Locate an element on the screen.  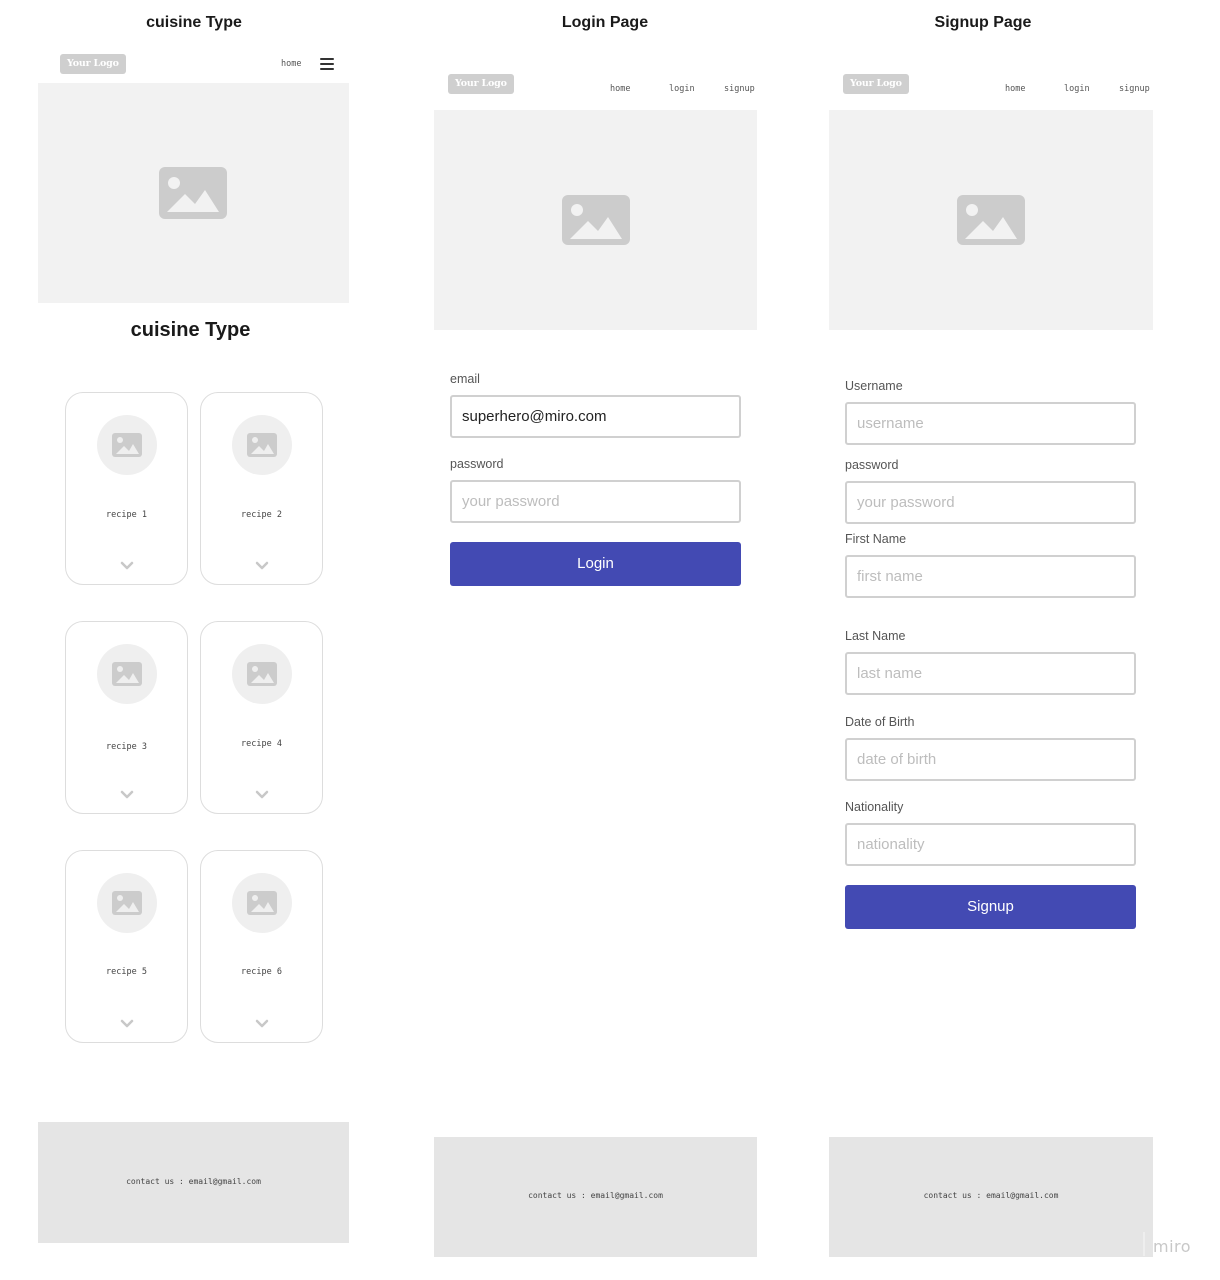
recipe-label: recipe 3 is located at coordinates (126, 747).